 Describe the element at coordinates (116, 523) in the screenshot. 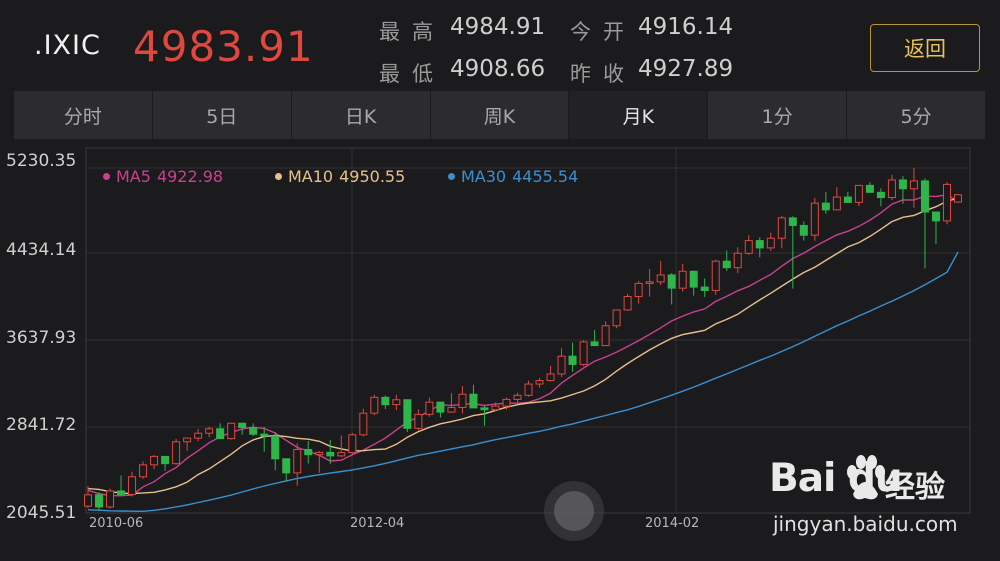

I see `x-tick-label: 2010-06` at that location.